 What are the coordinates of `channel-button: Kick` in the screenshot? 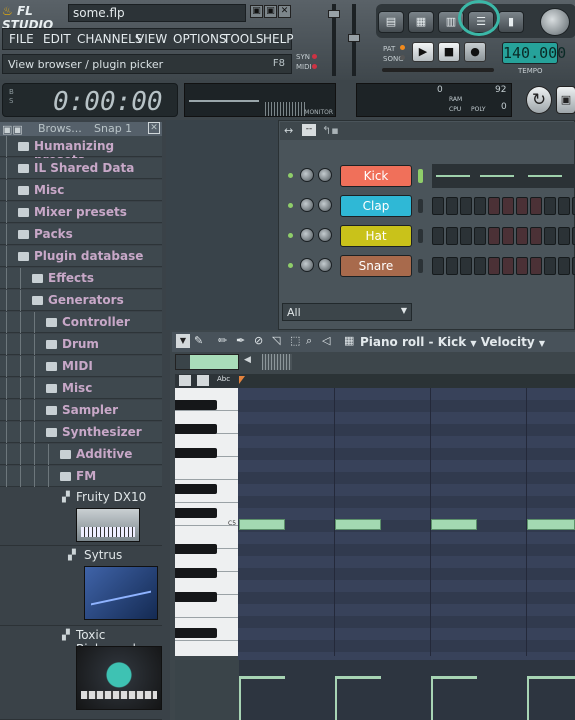 It's located at (376, 176).